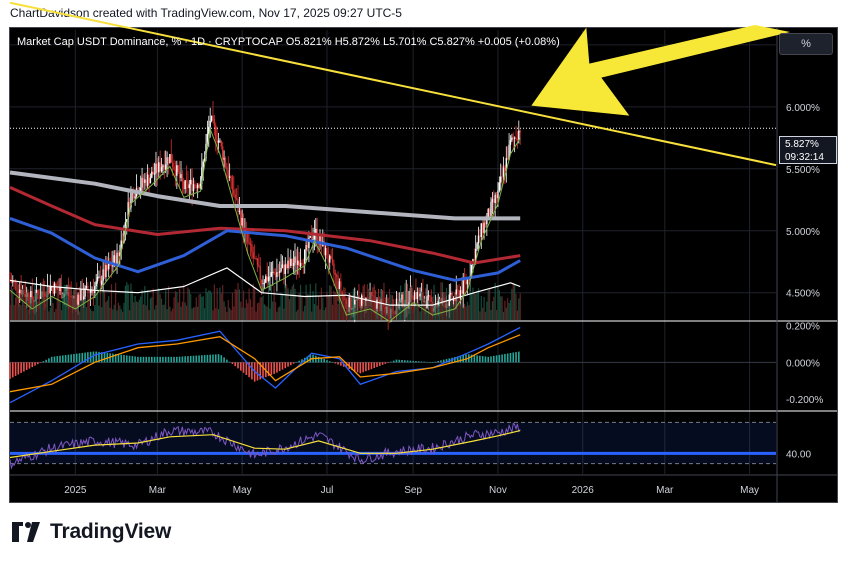 The height and width of the screenshot is (563, 848). What do you see at coordinates (242, 490) in the screenshot?
I see `x-tick-label: May` at bounding box center [242, 490].